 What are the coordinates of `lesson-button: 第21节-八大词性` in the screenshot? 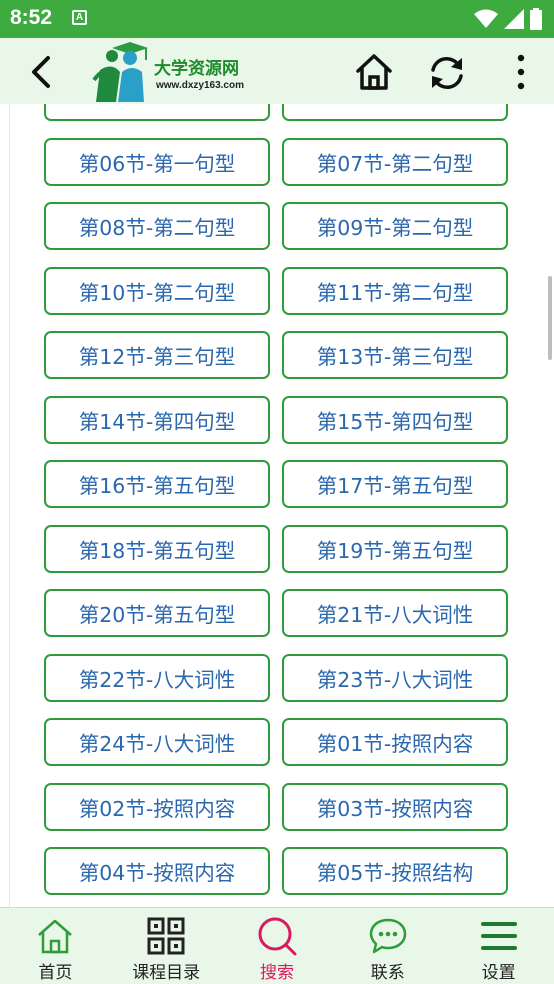 It's located at (395, 613).